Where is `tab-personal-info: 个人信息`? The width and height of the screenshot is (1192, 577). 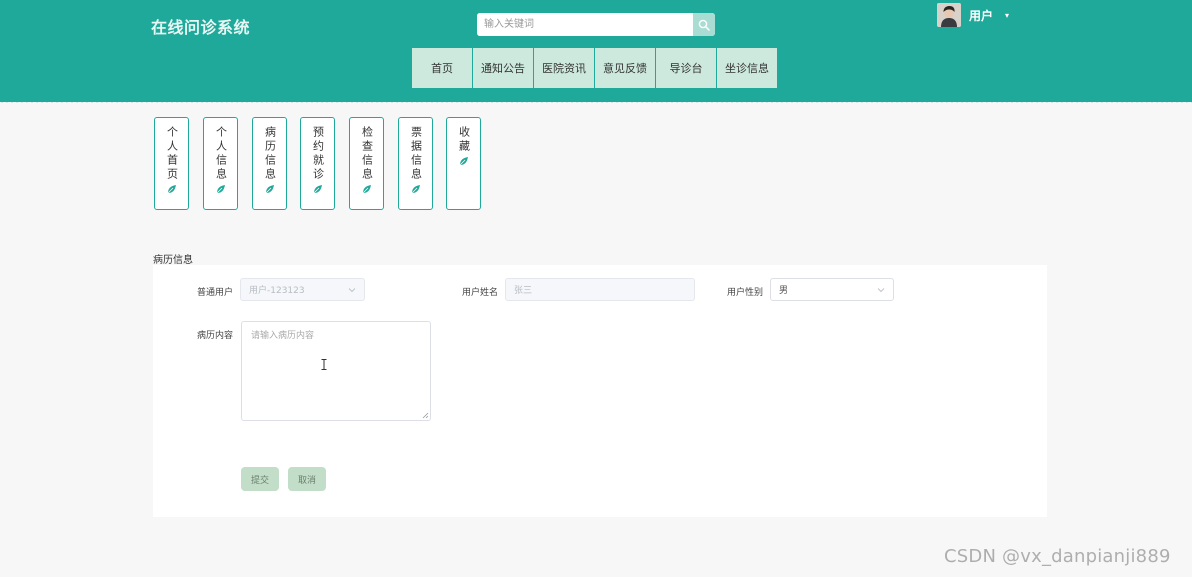 tab-personal-info: 个人信息 is located at coordinates (220, 163).